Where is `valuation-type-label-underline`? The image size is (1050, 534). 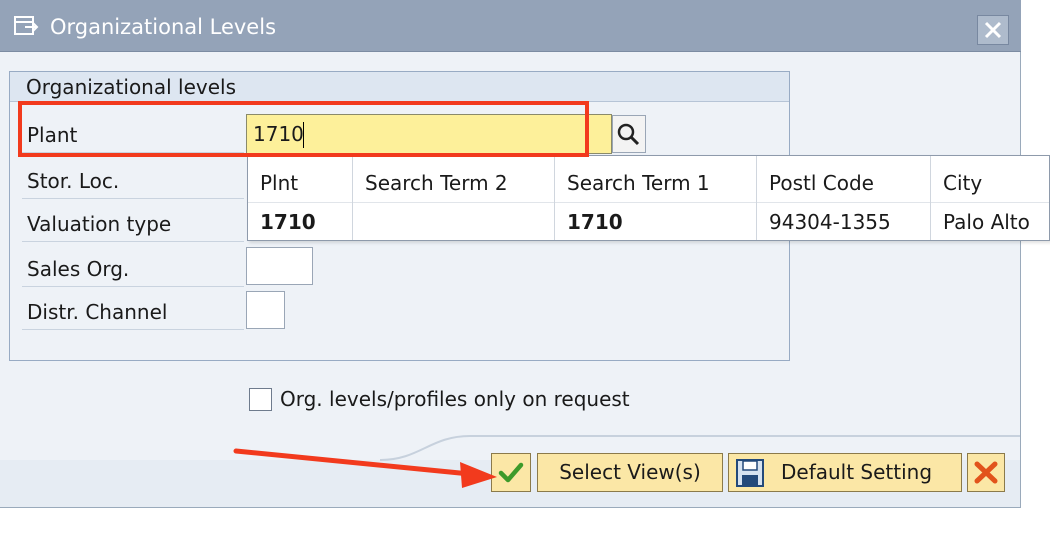 valuation-type-label-underline is located at coordinates (133, 241).